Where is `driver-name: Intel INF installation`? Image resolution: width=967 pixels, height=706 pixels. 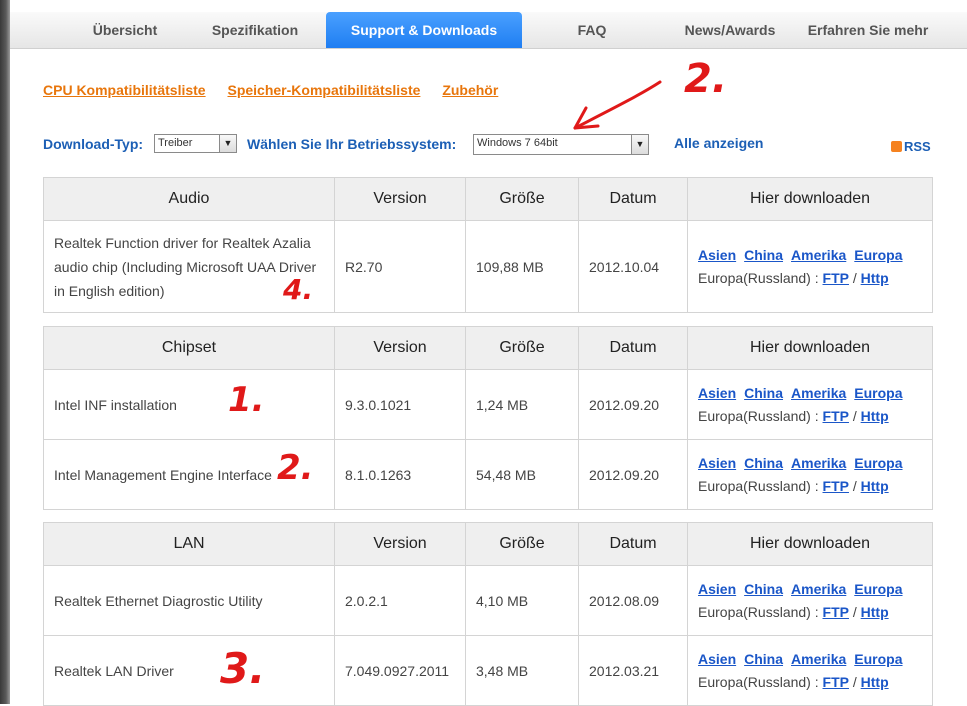 driver-name: Intel INF installation is located at coordinates (189, 404).